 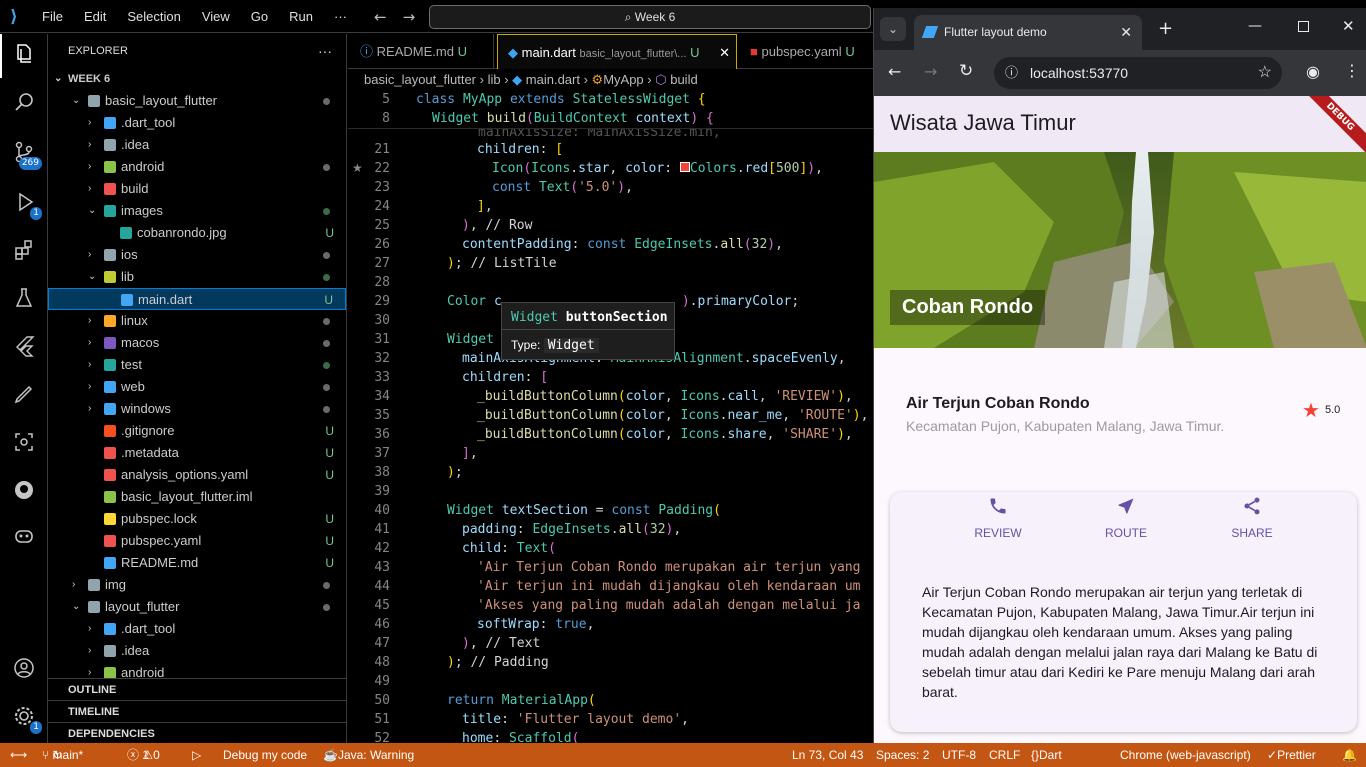 I want to click on tree-folder: › web, so click(x=197, y=387).